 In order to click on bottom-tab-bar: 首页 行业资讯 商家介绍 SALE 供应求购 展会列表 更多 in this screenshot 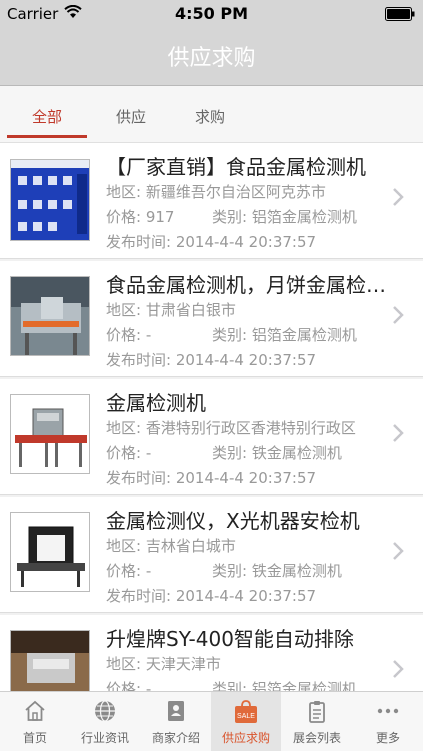, I will do `click(211, 721)`.